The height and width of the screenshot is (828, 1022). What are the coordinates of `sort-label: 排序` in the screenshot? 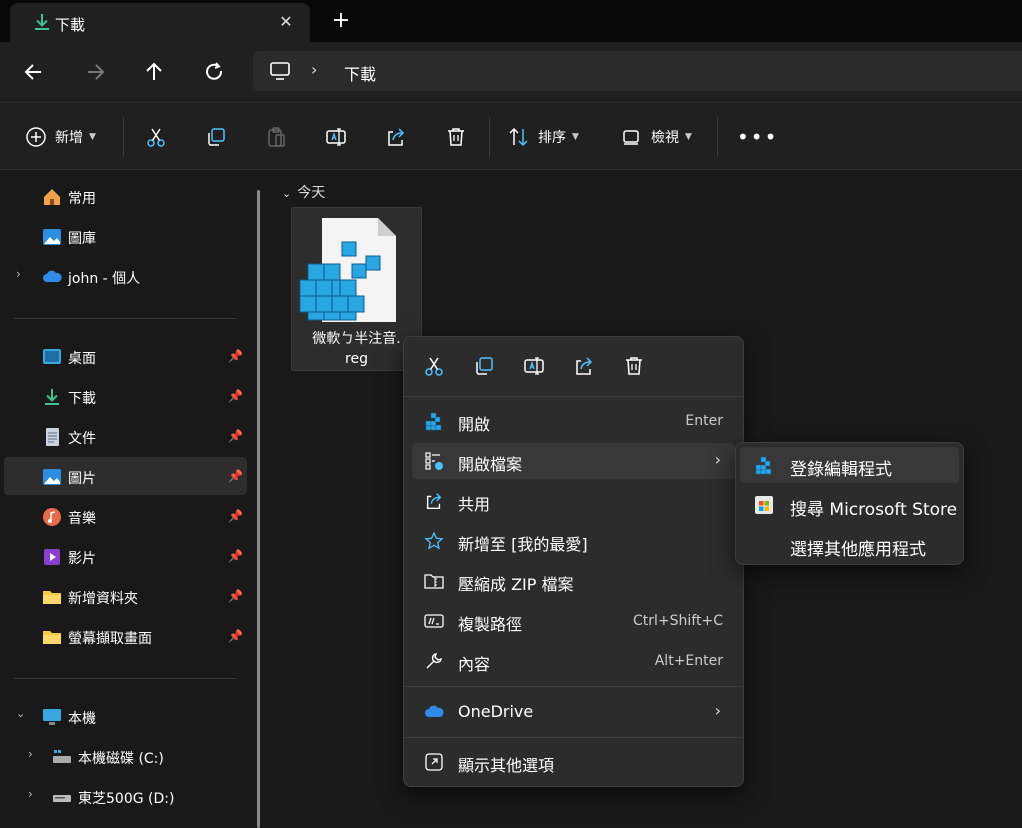 It's located at (552, 138).